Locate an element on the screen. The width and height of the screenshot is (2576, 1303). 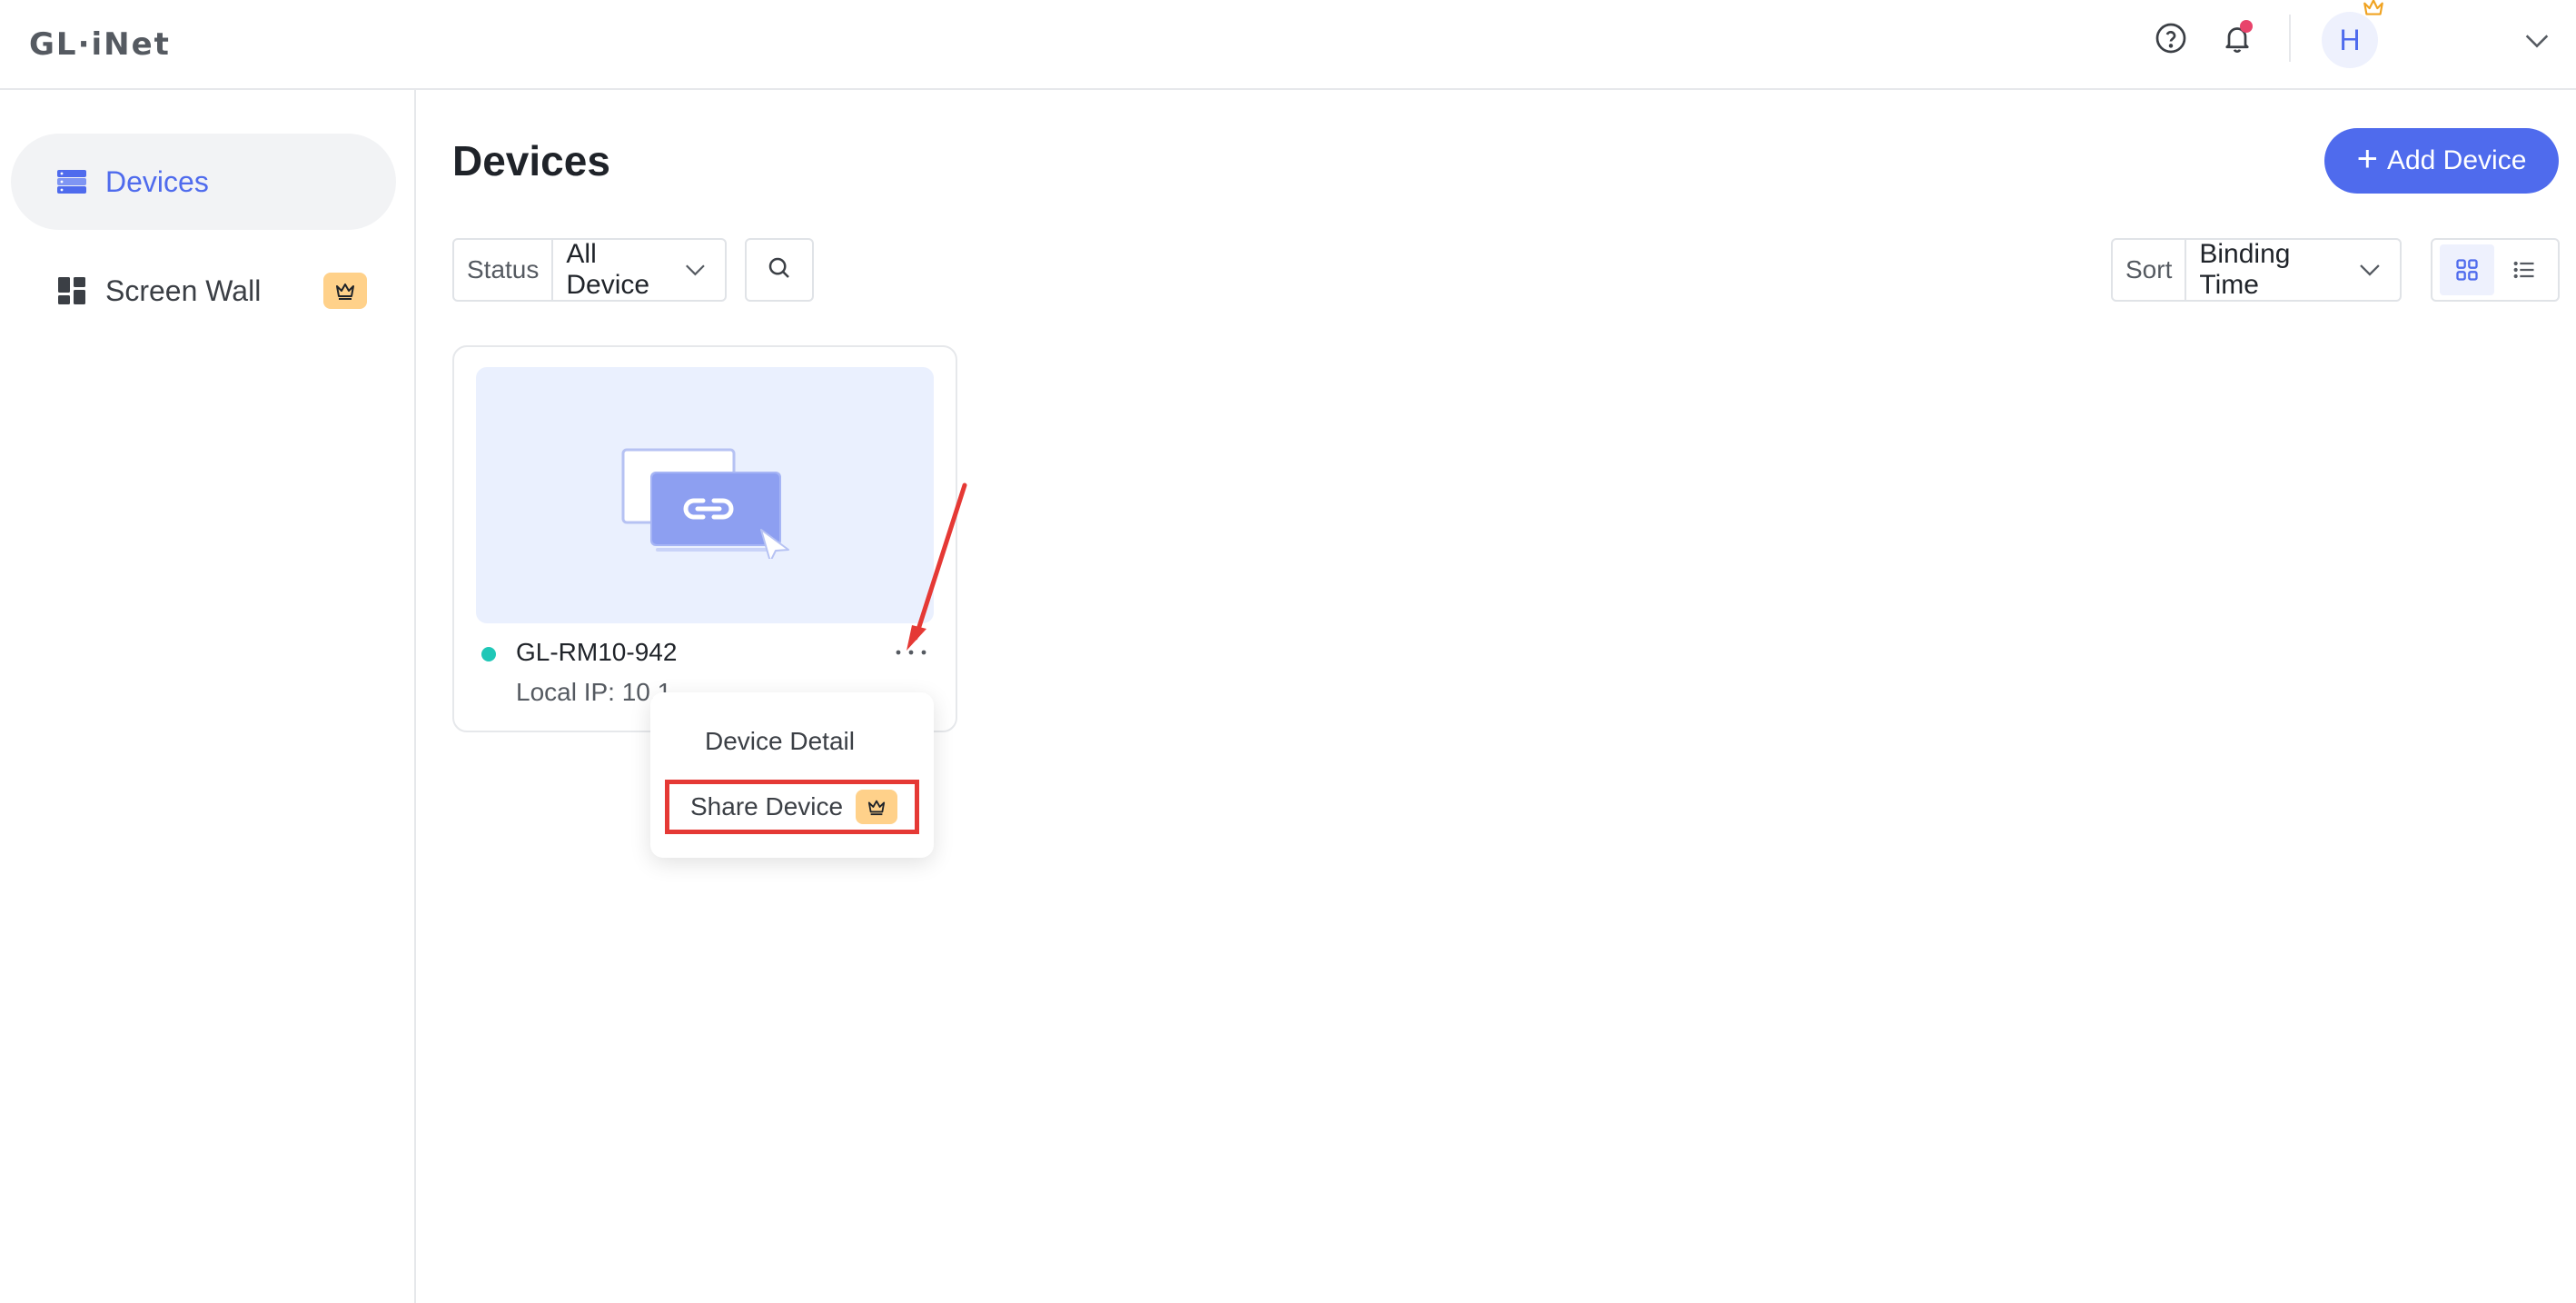
annotation-arrow is located at coordinates (936, 575).